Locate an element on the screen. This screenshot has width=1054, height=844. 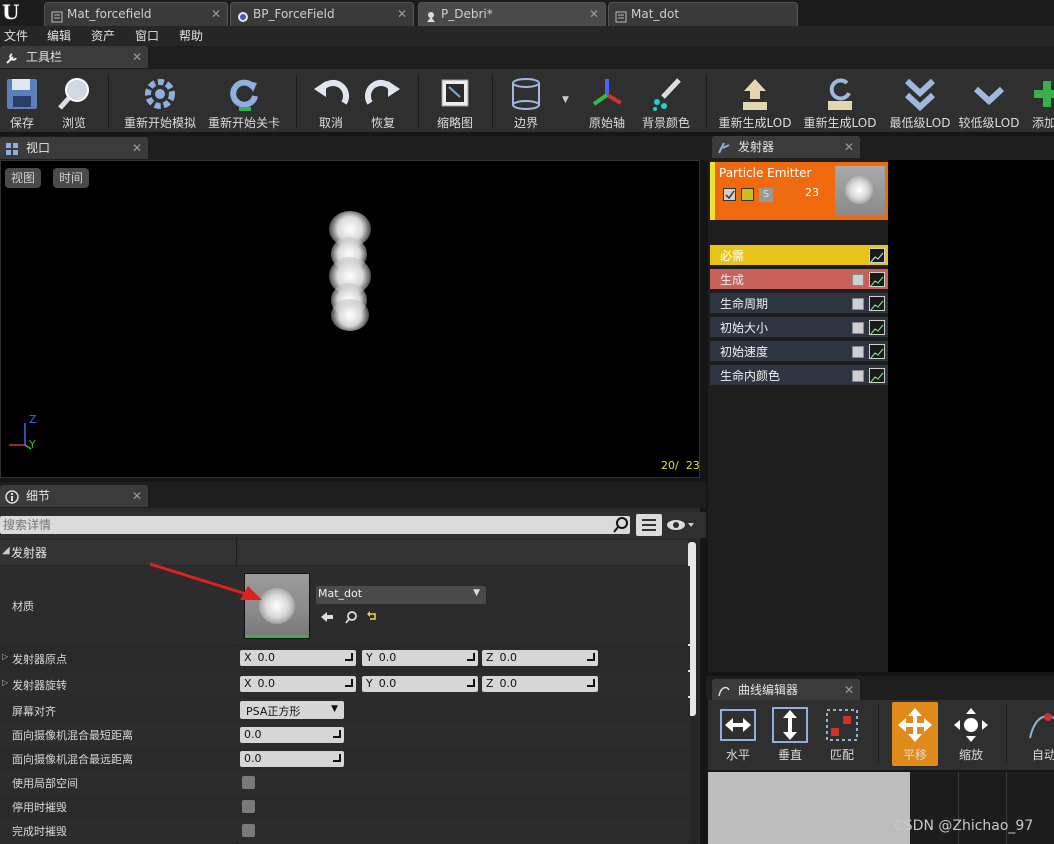
menu-help: 帮助 is located at coordinates (191, 36).